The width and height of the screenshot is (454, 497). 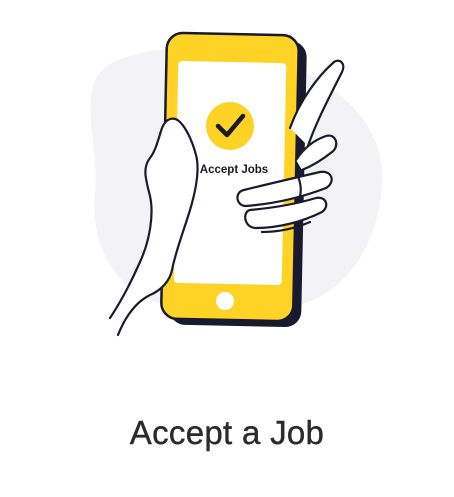 What do you see at coordinates (234, 170) in the screenshot?
I see `phone-screen-label: Accept Jobs` at bounding box center [234, 170].